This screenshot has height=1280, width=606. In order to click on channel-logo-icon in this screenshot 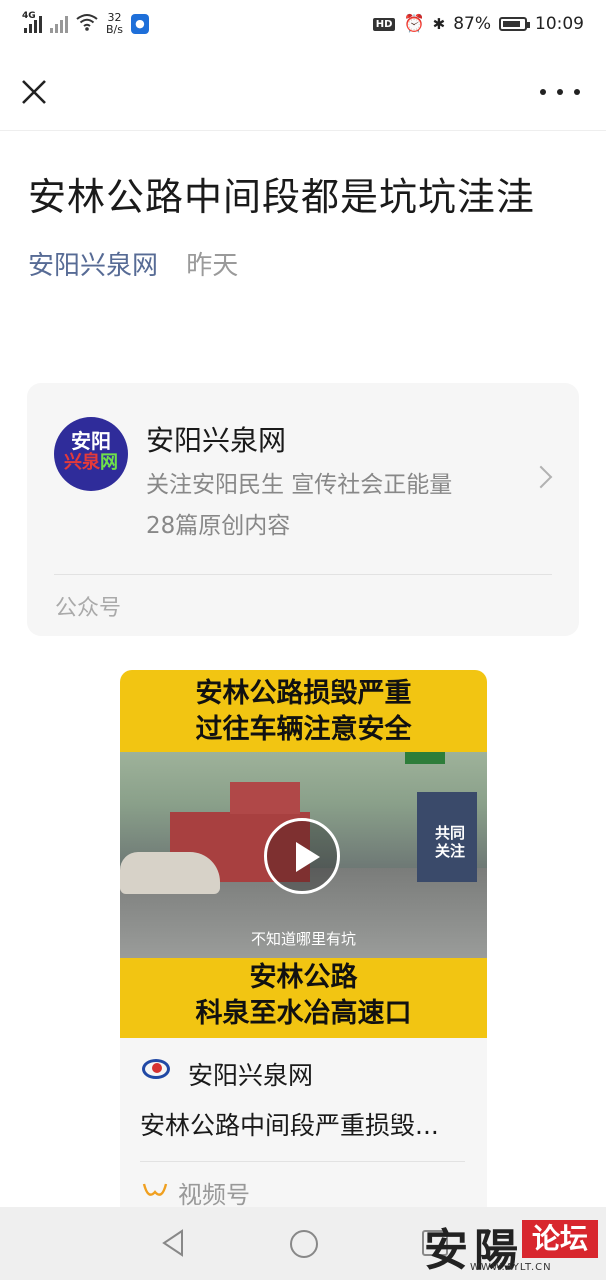, I will do `click(156, 1073)`.